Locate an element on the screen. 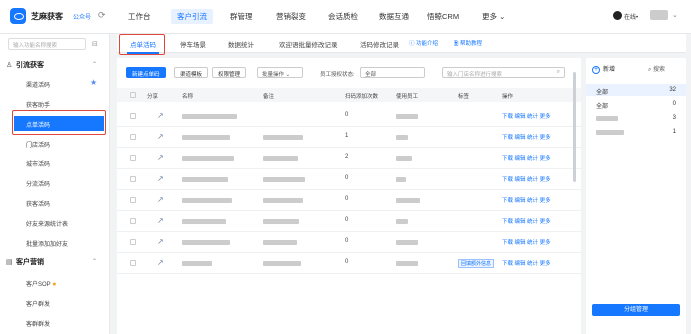 The image size is (691, 334). group-count: 32 is located at coordinates (672, 90).